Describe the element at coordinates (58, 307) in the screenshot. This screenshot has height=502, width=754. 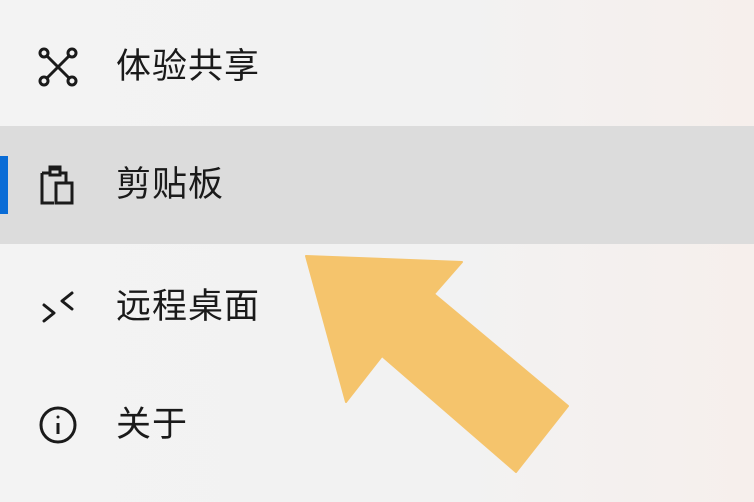
I see `remote-desktop-icon` at that location.